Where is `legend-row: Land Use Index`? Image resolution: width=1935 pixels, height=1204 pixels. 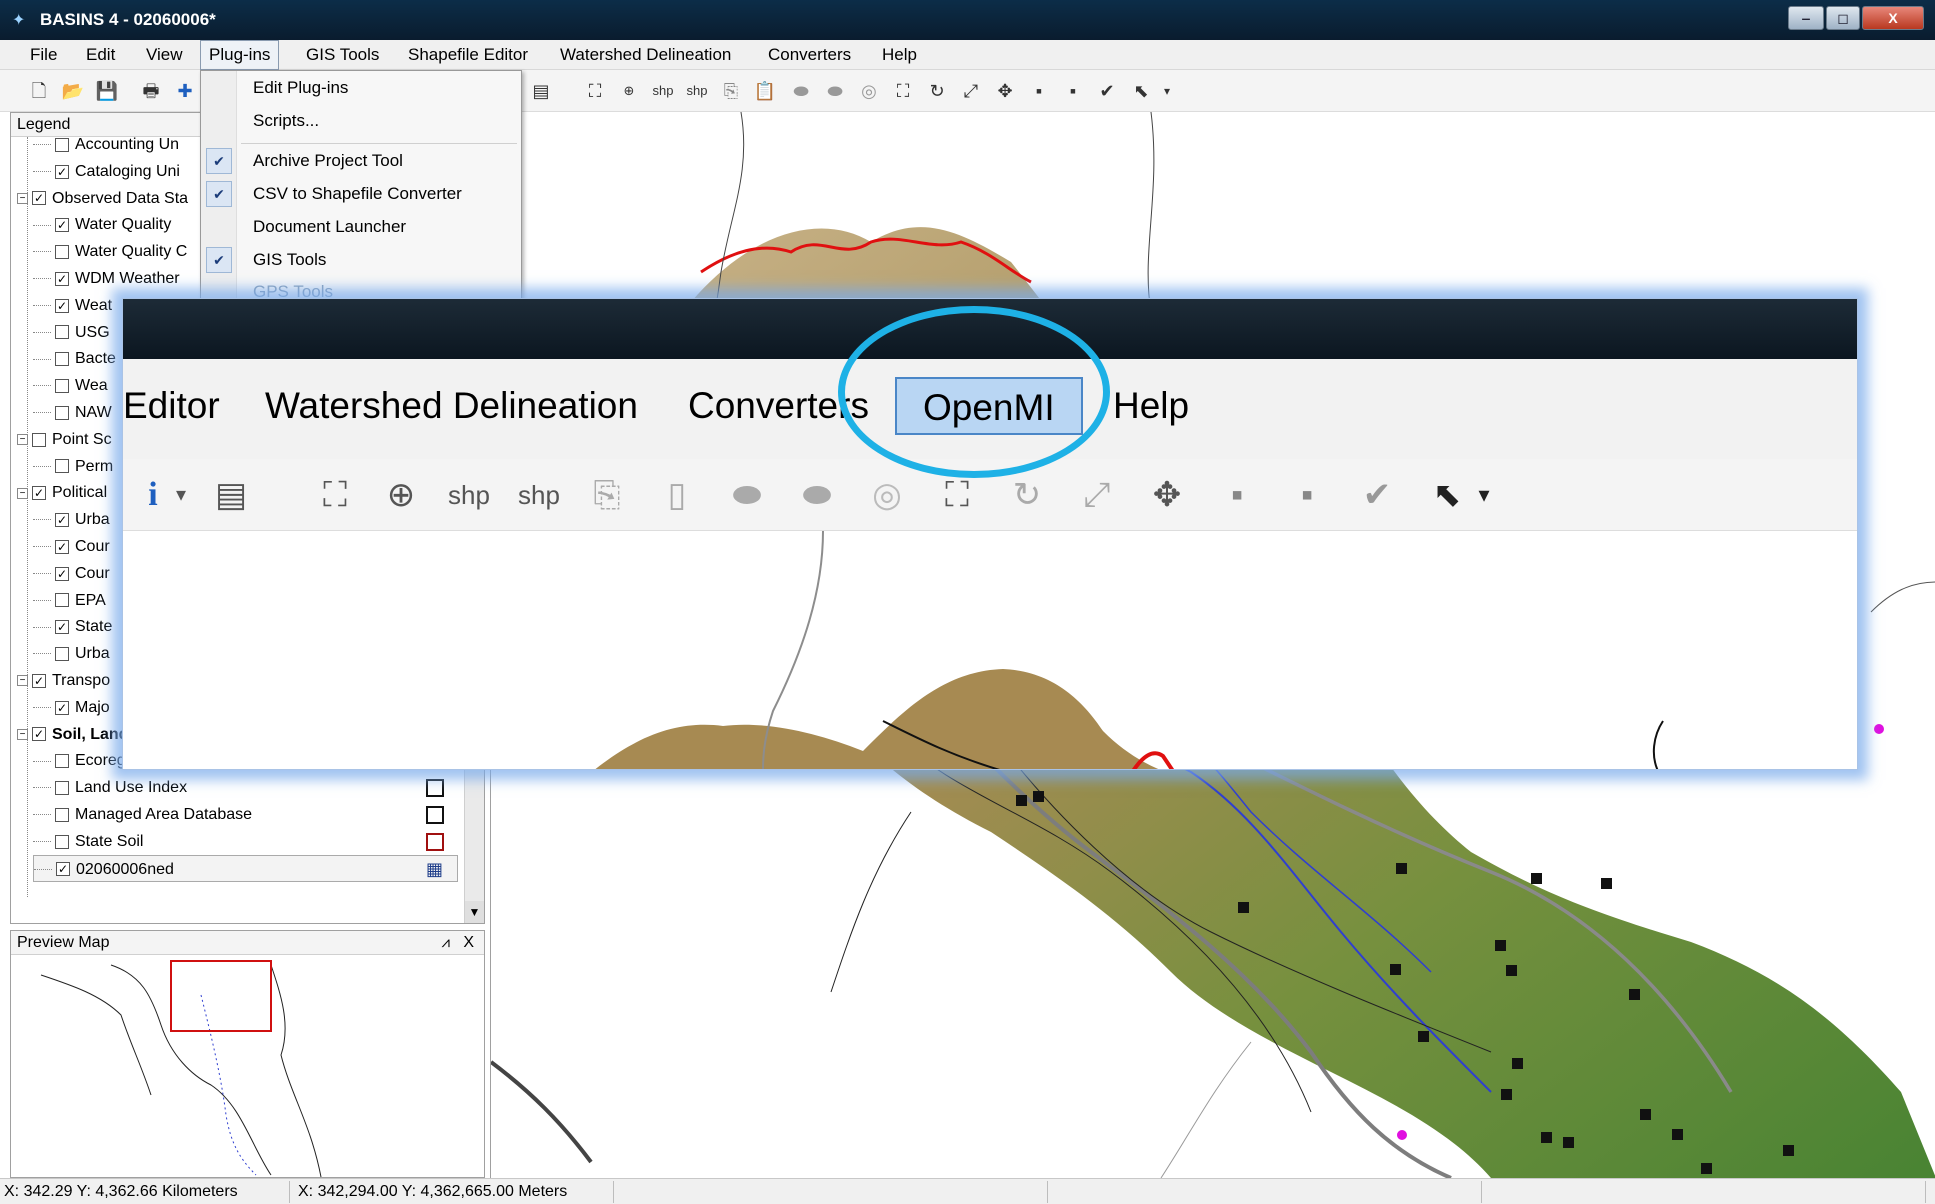 legend-row: Land Use Index is located at coordinates (110, 787).